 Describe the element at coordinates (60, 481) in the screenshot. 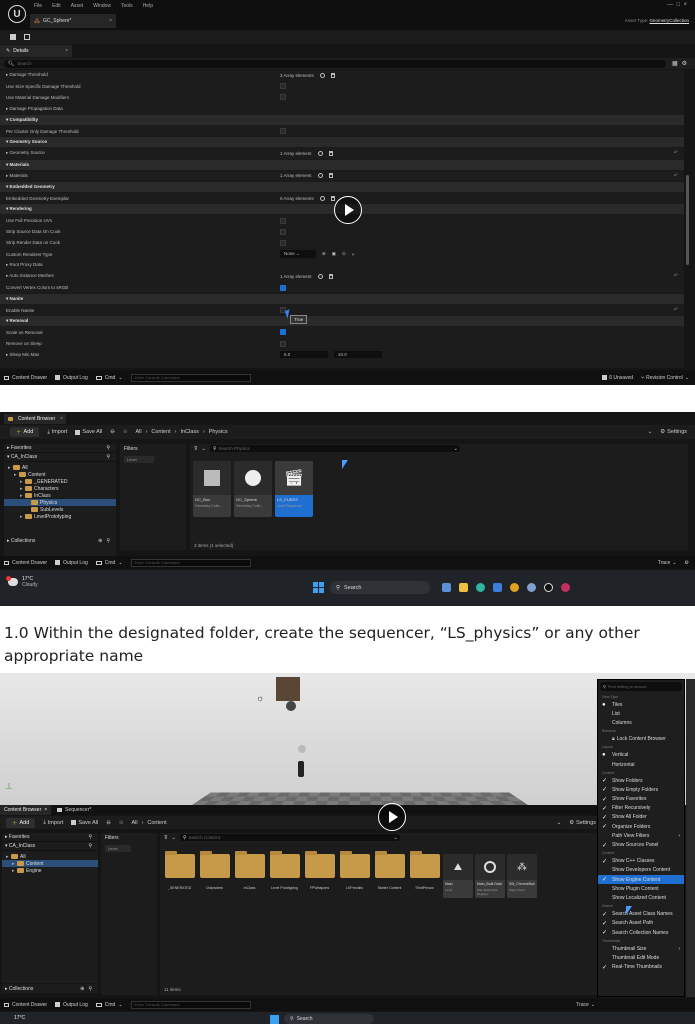

I see `tree-item: ▸ _GENERATED` at that location.